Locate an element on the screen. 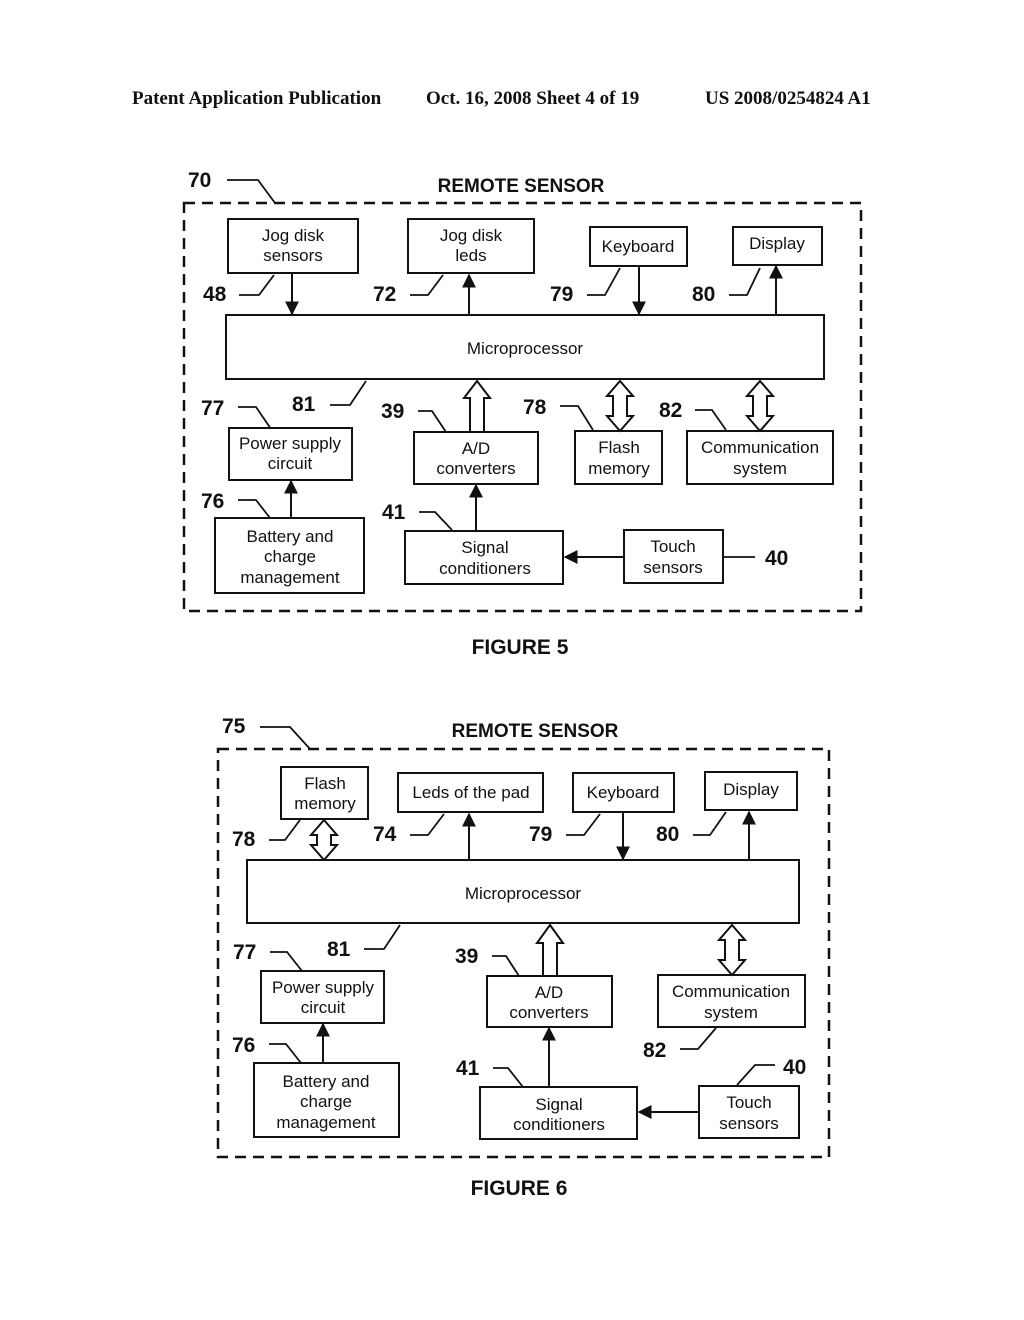 The height and width of the screenshot is (1320, 1024). fig5-hollow-arrow-ad-to-micro is located at coordinates (477, 406).